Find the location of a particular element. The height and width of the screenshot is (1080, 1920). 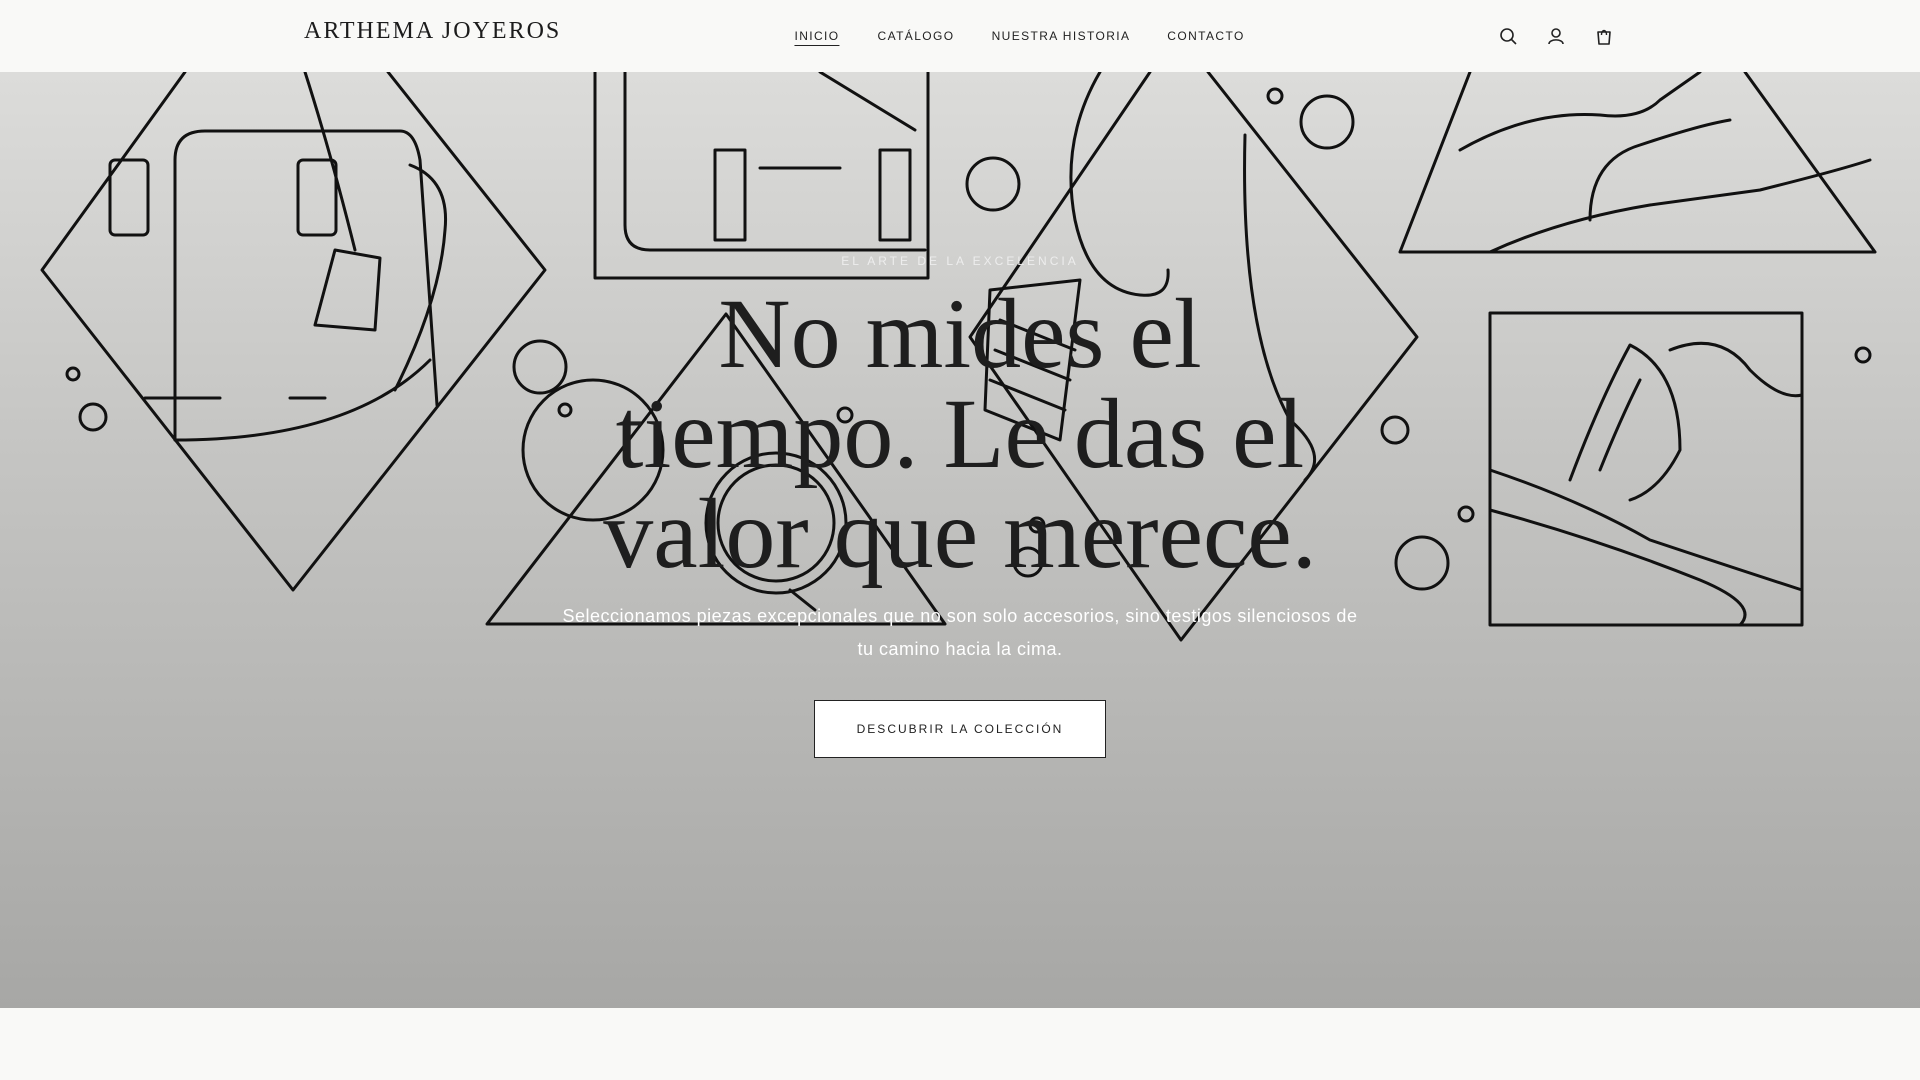

search-icon is located at coordinates (1508, 36).